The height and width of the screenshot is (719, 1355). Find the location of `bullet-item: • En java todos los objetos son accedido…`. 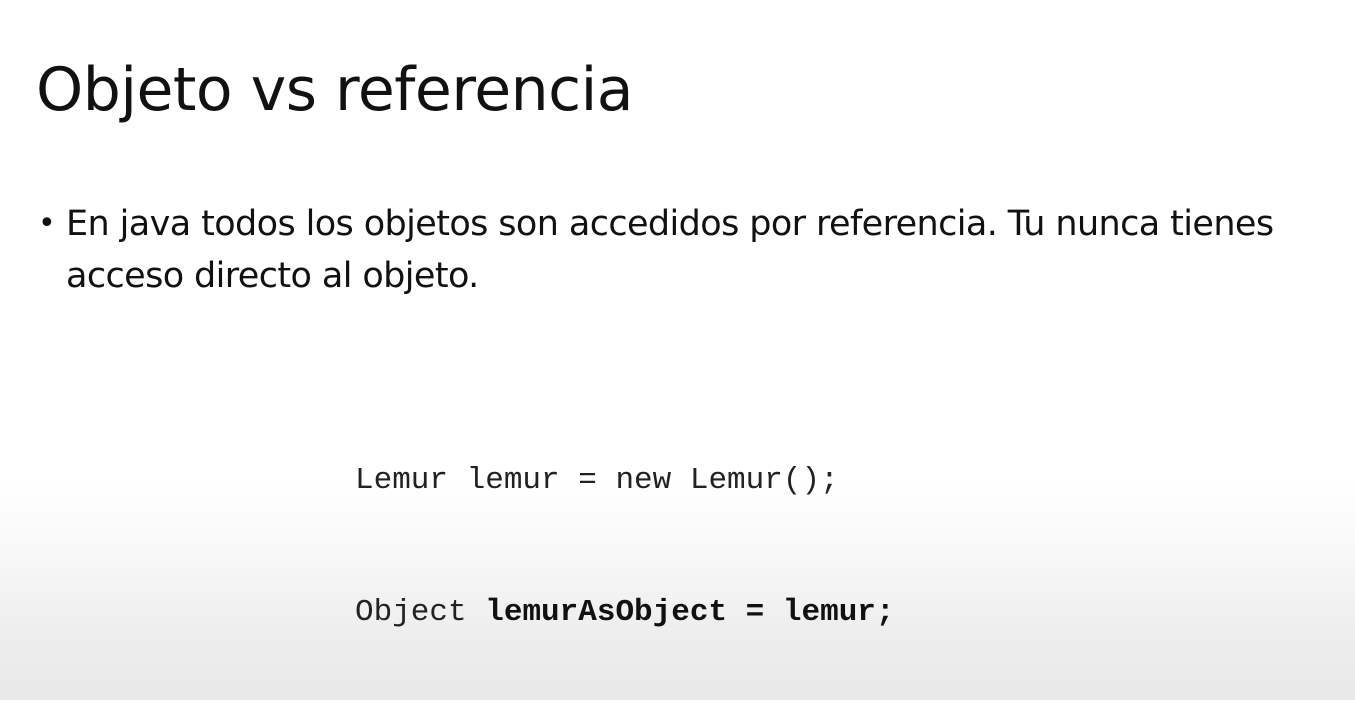

bullet-item: • En java todos los objetos son accedido… is located at coordinates (666, 250).